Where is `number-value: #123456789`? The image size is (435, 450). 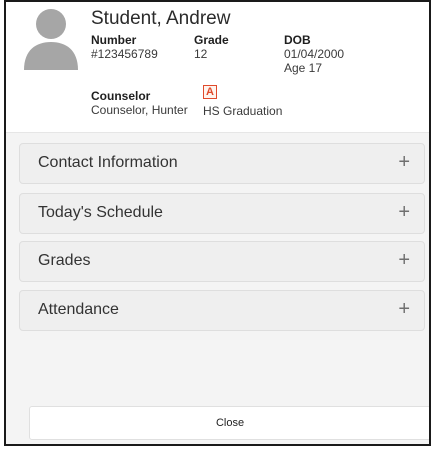 number-value: #123456789 is located at coordinates (124, 54).